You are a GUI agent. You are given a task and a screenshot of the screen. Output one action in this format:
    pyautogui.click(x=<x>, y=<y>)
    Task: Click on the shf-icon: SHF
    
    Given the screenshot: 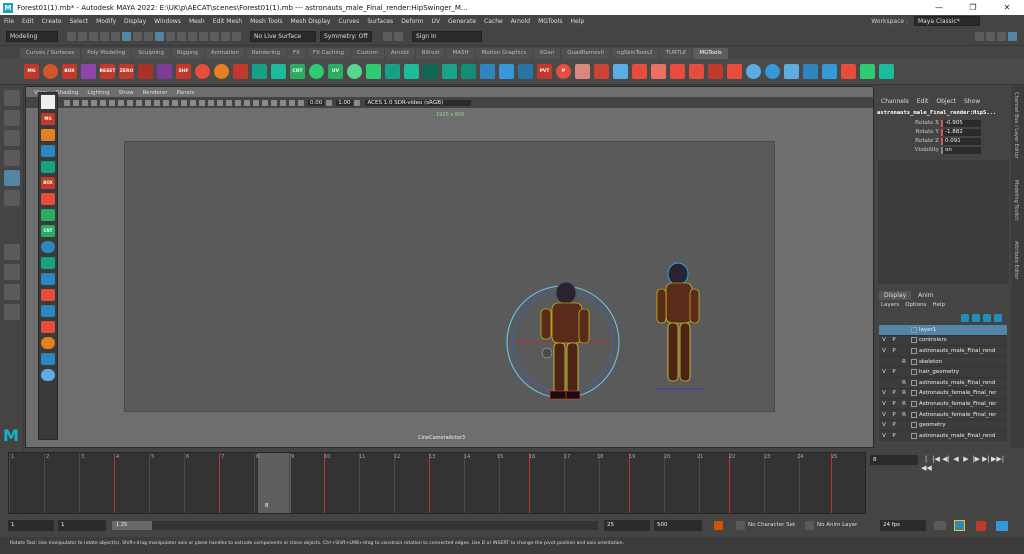 What is the action you would take?
    pyautogui.click(x=183, y=71)
    